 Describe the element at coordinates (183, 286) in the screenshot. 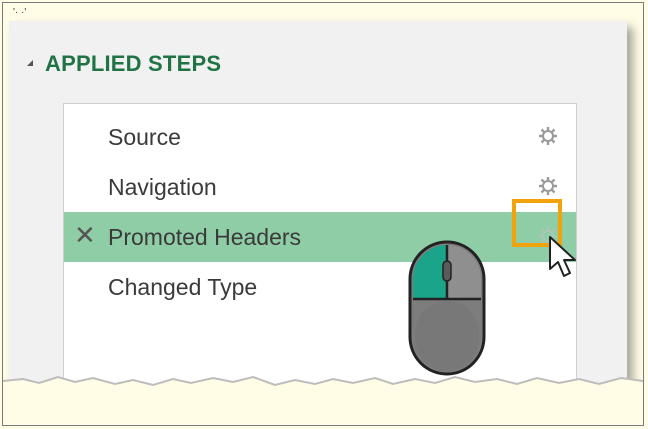

I see `step-label: Changed Type` at that location.